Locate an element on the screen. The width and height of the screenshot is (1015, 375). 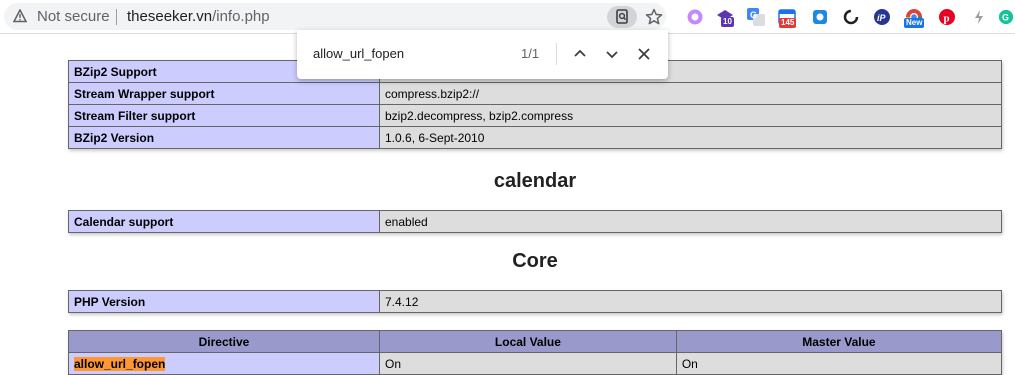
table-row: PHP Version 7.4.12 is located at coordinates (535, 301).